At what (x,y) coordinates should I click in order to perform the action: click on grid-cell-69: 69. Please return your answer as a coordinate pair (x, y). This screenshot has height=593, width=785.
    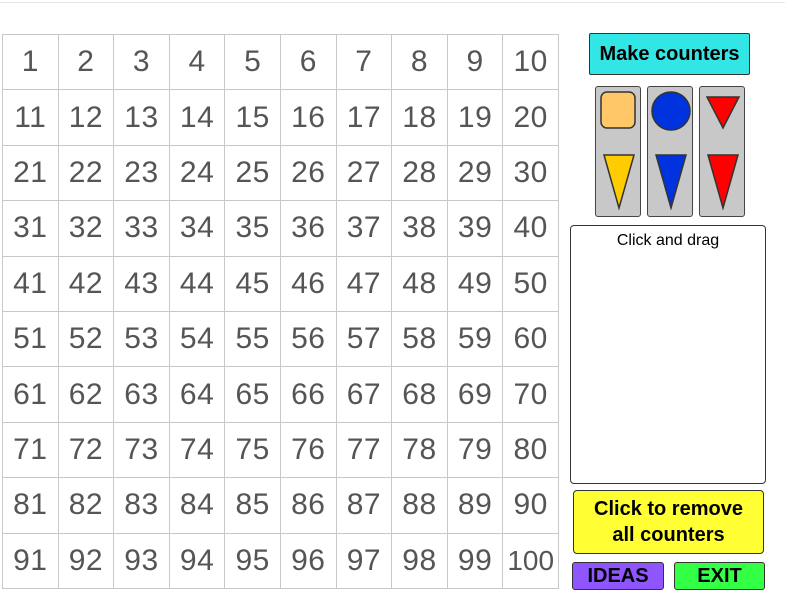
    Looking at the image, I should click on (475, 395).